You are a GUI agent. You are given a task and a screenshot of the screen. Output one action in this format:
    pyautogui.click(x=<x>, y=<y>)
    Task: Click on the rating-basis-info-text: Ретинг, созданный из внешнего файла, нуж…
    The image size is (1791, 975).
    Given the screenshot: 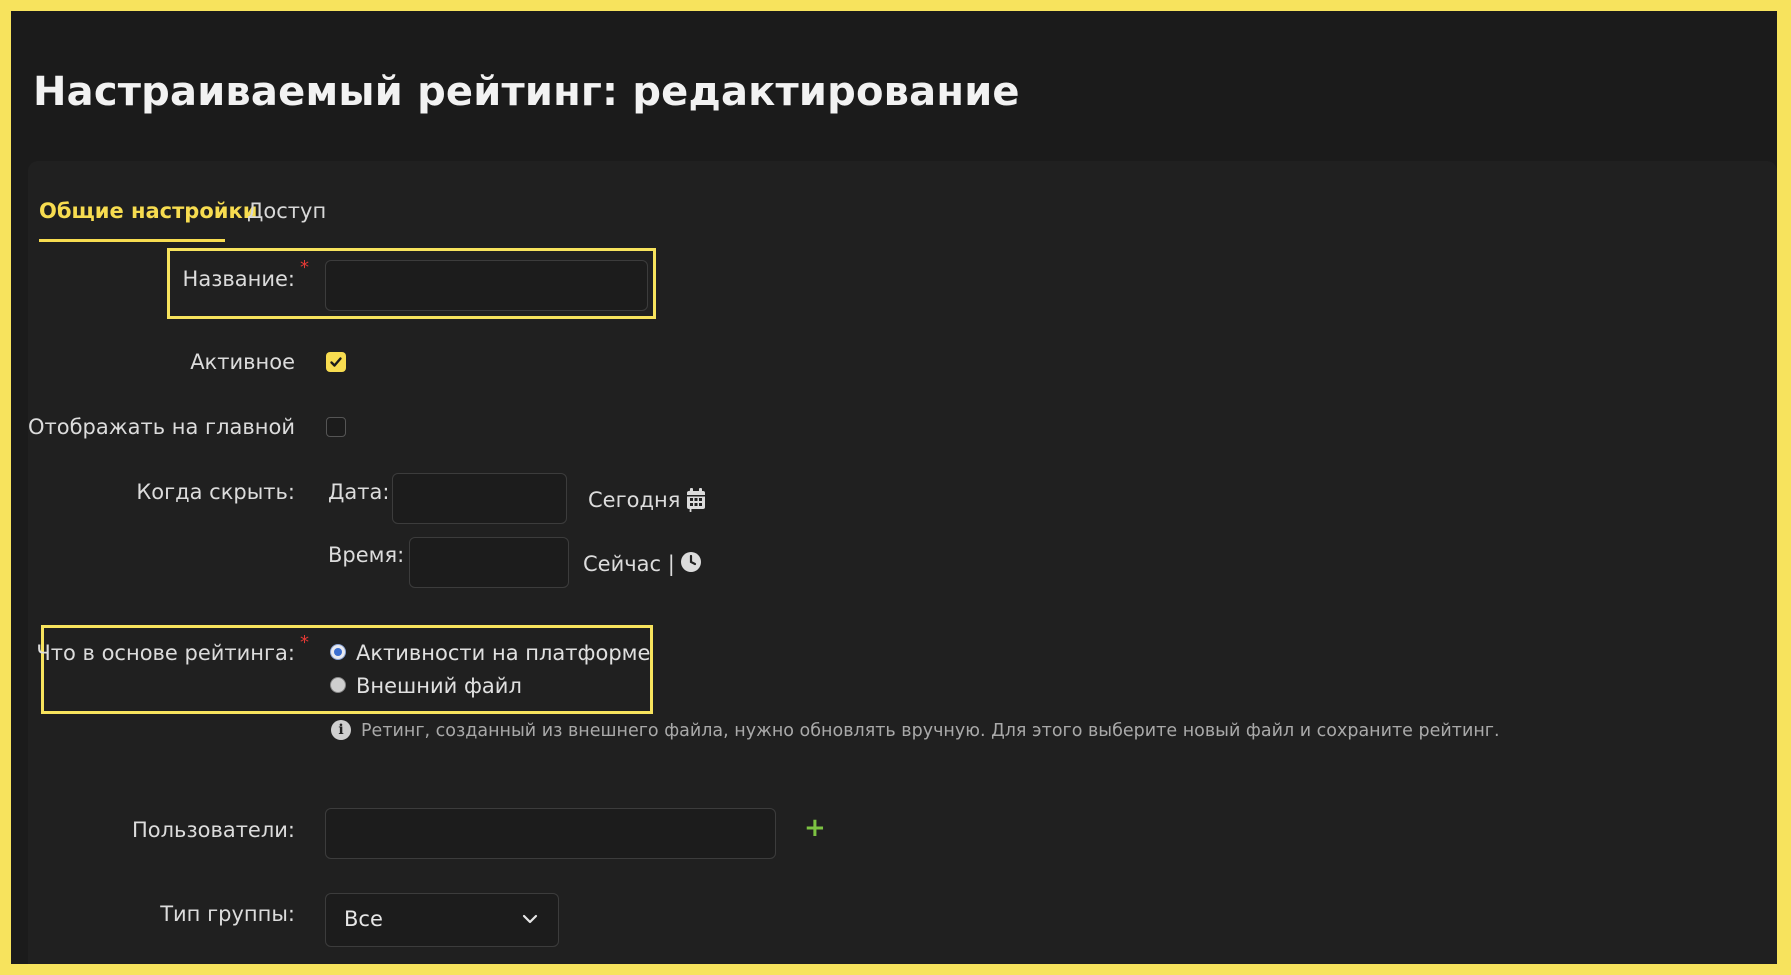 What is the action you would take?
    pyautogui.click(x=930, y=731)
    